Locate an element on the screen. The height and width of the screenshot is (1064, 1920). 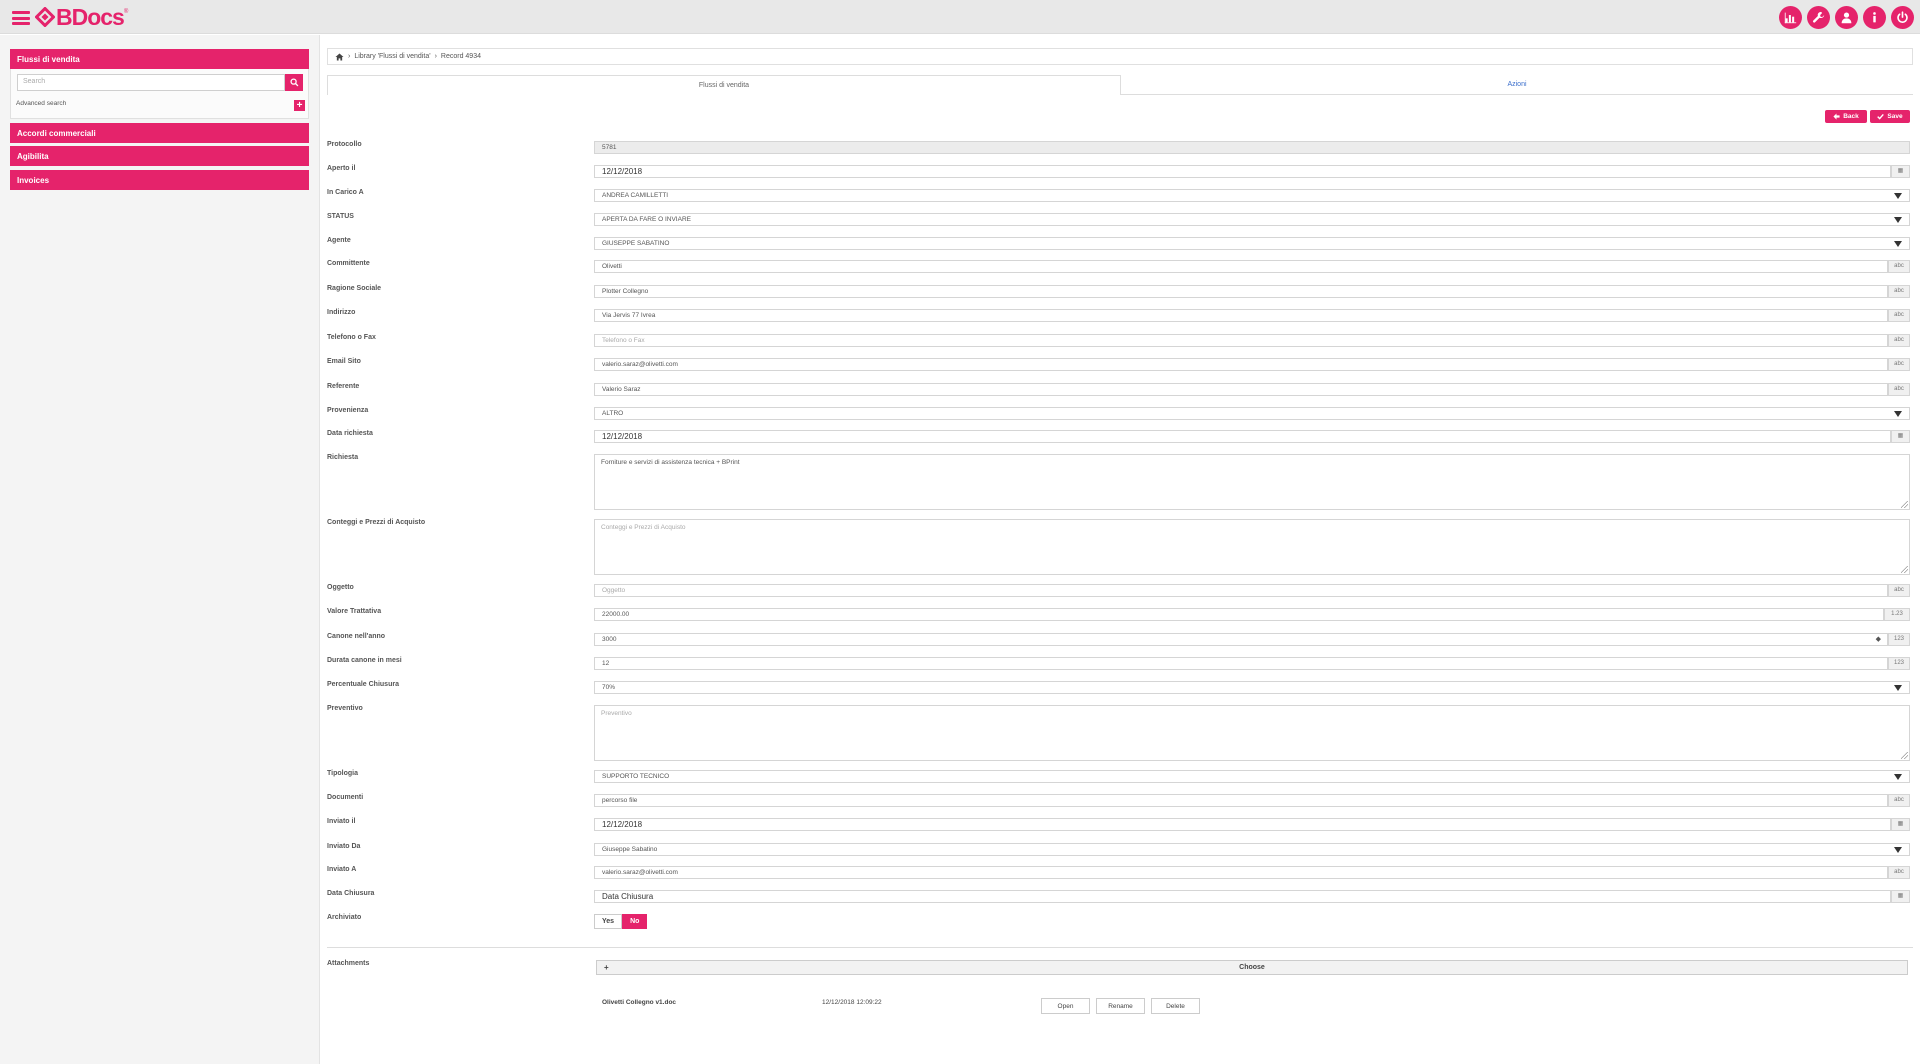
richiesta-label: Richiesta is located at coordinates (343, 457).